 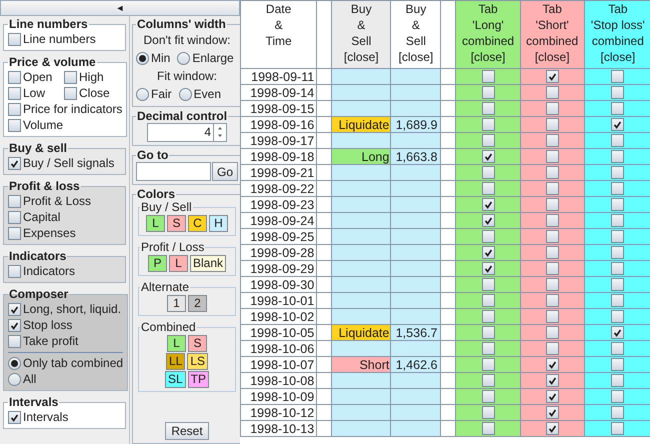 What do you see at coordinates (488, 34) in the screenshot?
I see `column-header: Tab 'Long' combined [close]` at bounding box center [488, 34].